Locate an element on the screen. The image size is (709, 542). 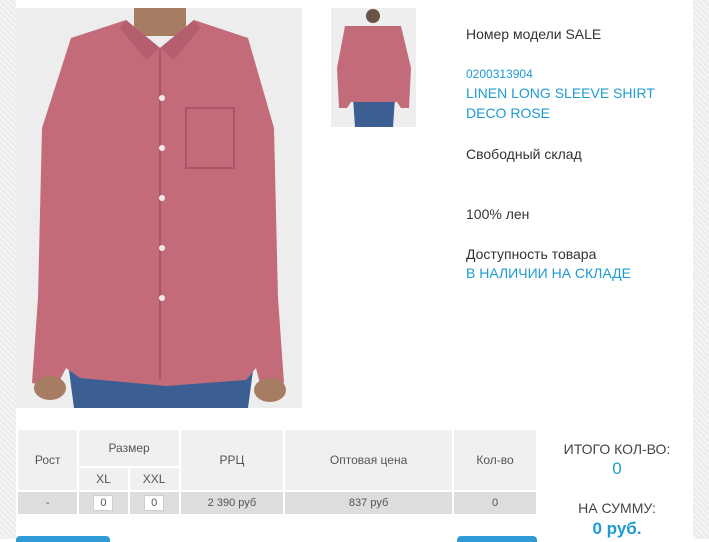
cell-height: - is located at coordinates (47, 503).